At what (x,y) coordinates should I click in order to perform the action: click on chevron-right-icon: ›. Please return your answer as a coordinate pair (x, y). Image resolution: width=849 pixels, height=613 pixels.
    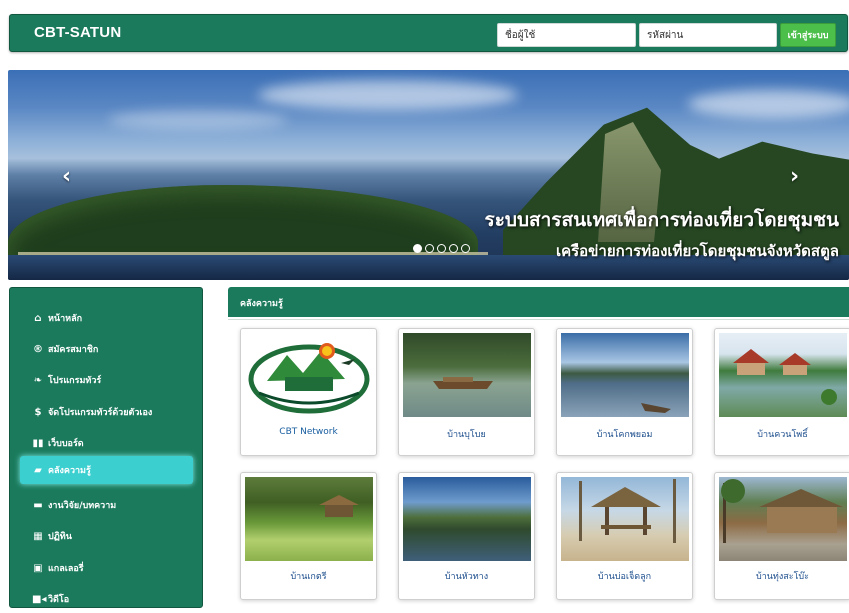
    Looking at the image, I should click on (794, 176).